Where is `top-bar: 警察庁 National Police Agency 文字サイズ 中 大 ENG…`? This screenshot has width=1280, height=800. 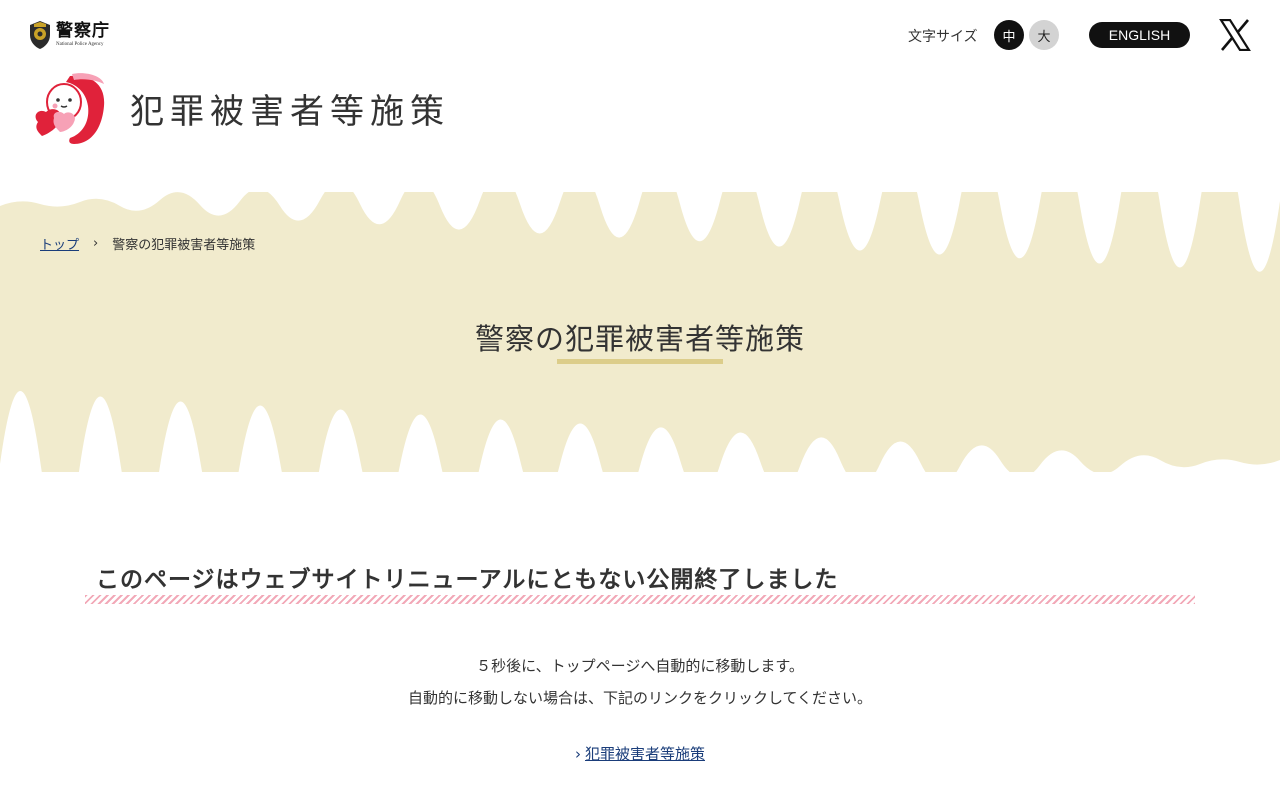
top-bar: 警察庁 National Police Agency 文字サイズ 中 大 ENG… is located at coordinates (640, 35).